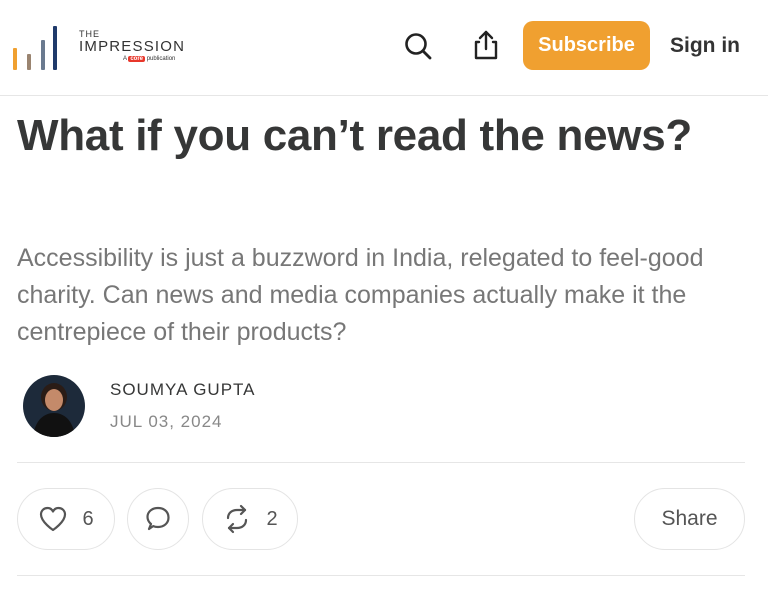  Describe the element at coordinates (705, 46) in the screenshot. I see `sign-in-link: Sign in` at that location.